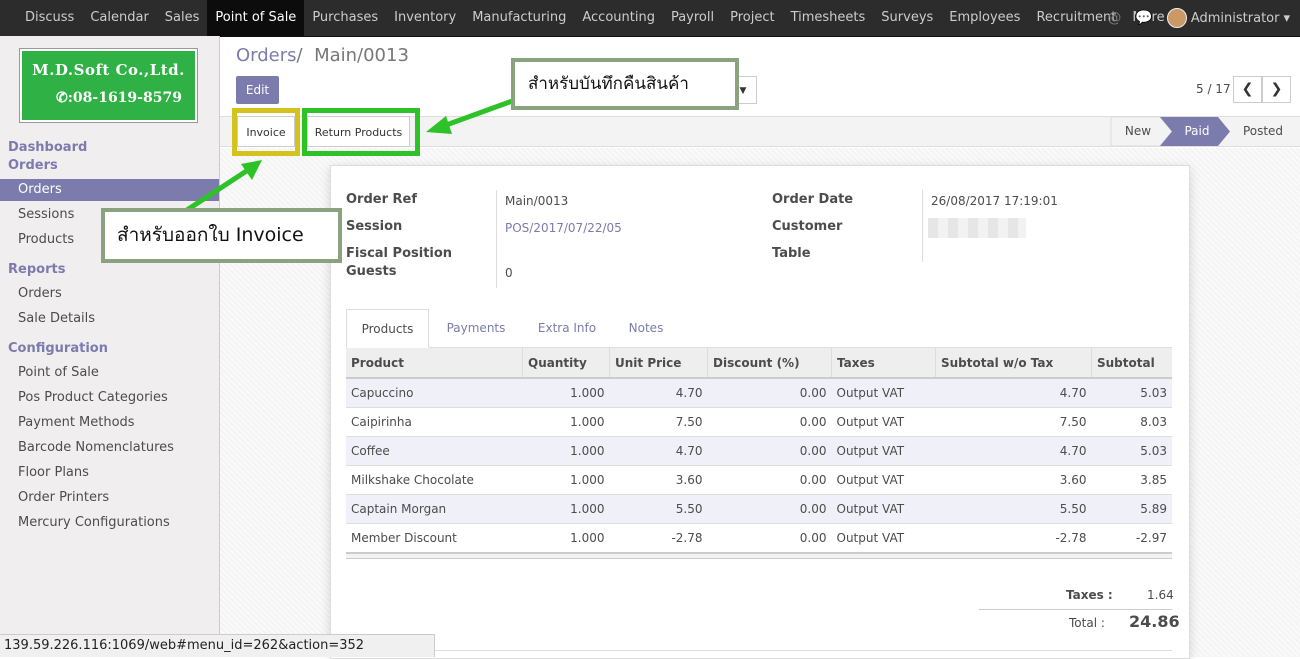 The height and width of the screenshot is (659, 1300). What do you see at coordinates (1131, 537) in the screenshot?
I see `table-cell: -2.97` at bounding box center [1131, 537].